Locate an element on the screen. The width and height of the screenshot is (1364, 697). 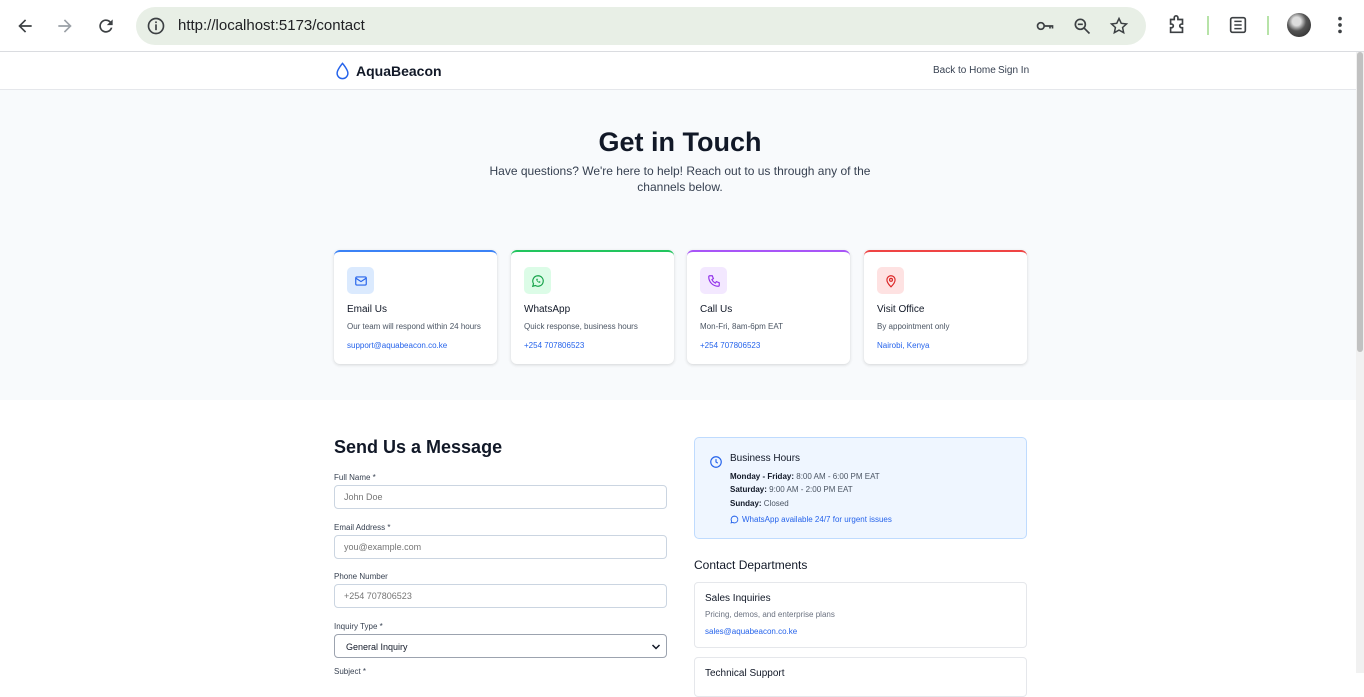
zoom-icon is located at coordinates (1082, 26).